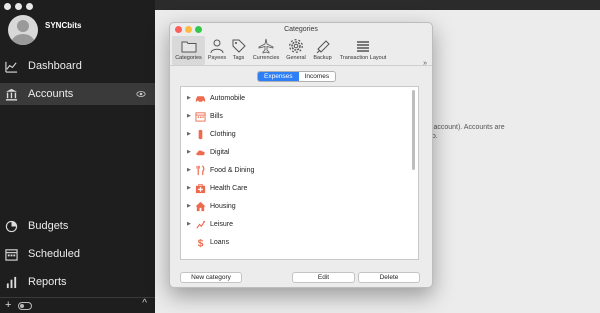 This screenshot has height=313, width=600. What do you see at coordinates (299, 188) in the screenshot?
I see `list-item: ▶ Health Care` at bounding box center [299, 188].